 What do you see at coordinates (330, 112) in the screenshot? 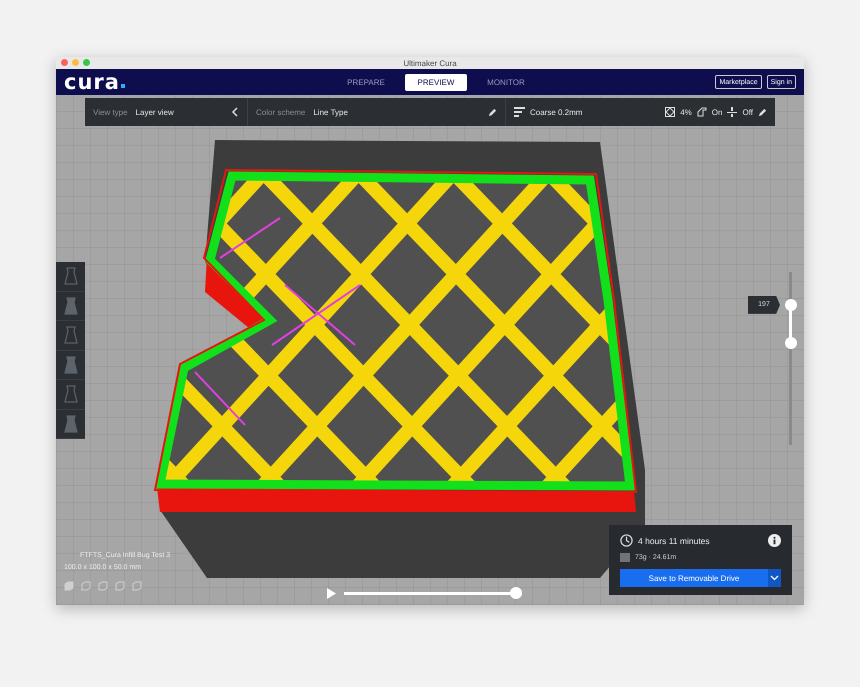
I see `color-scheme-value: Line Type` at bounding box center [330, 112].